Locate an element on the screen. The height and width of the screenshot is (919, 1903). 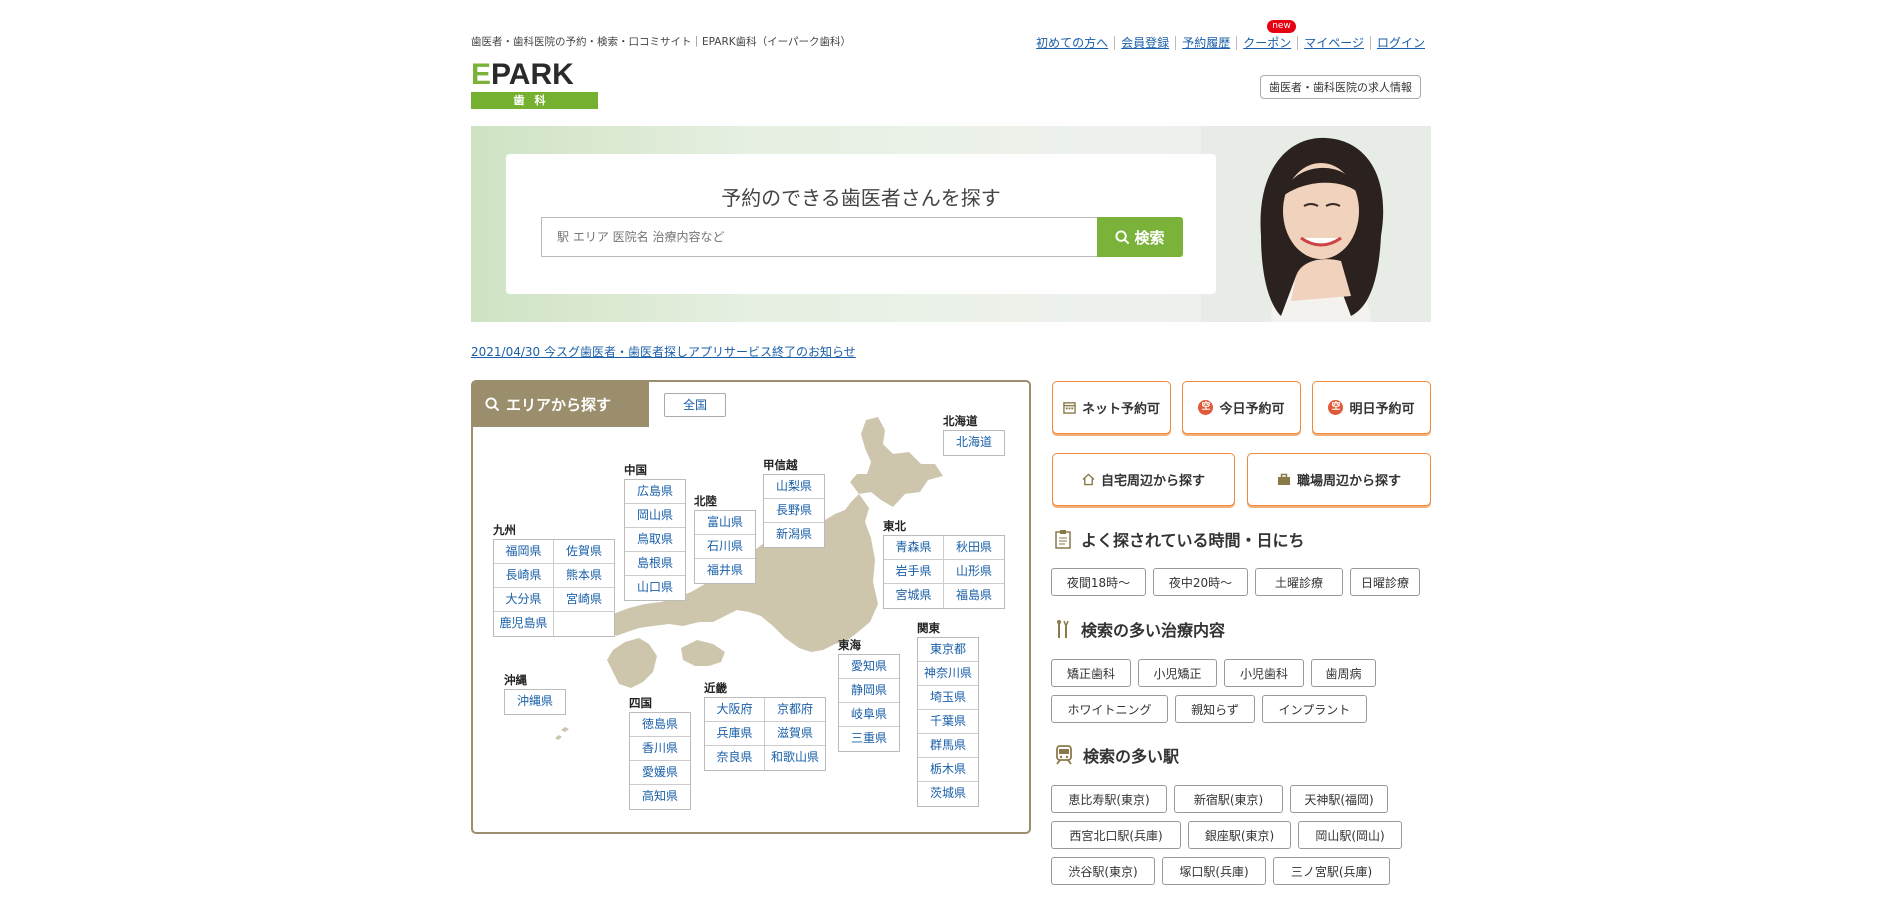
pref-okinawa: 沖縄県 is located at coordinates (535, 702).